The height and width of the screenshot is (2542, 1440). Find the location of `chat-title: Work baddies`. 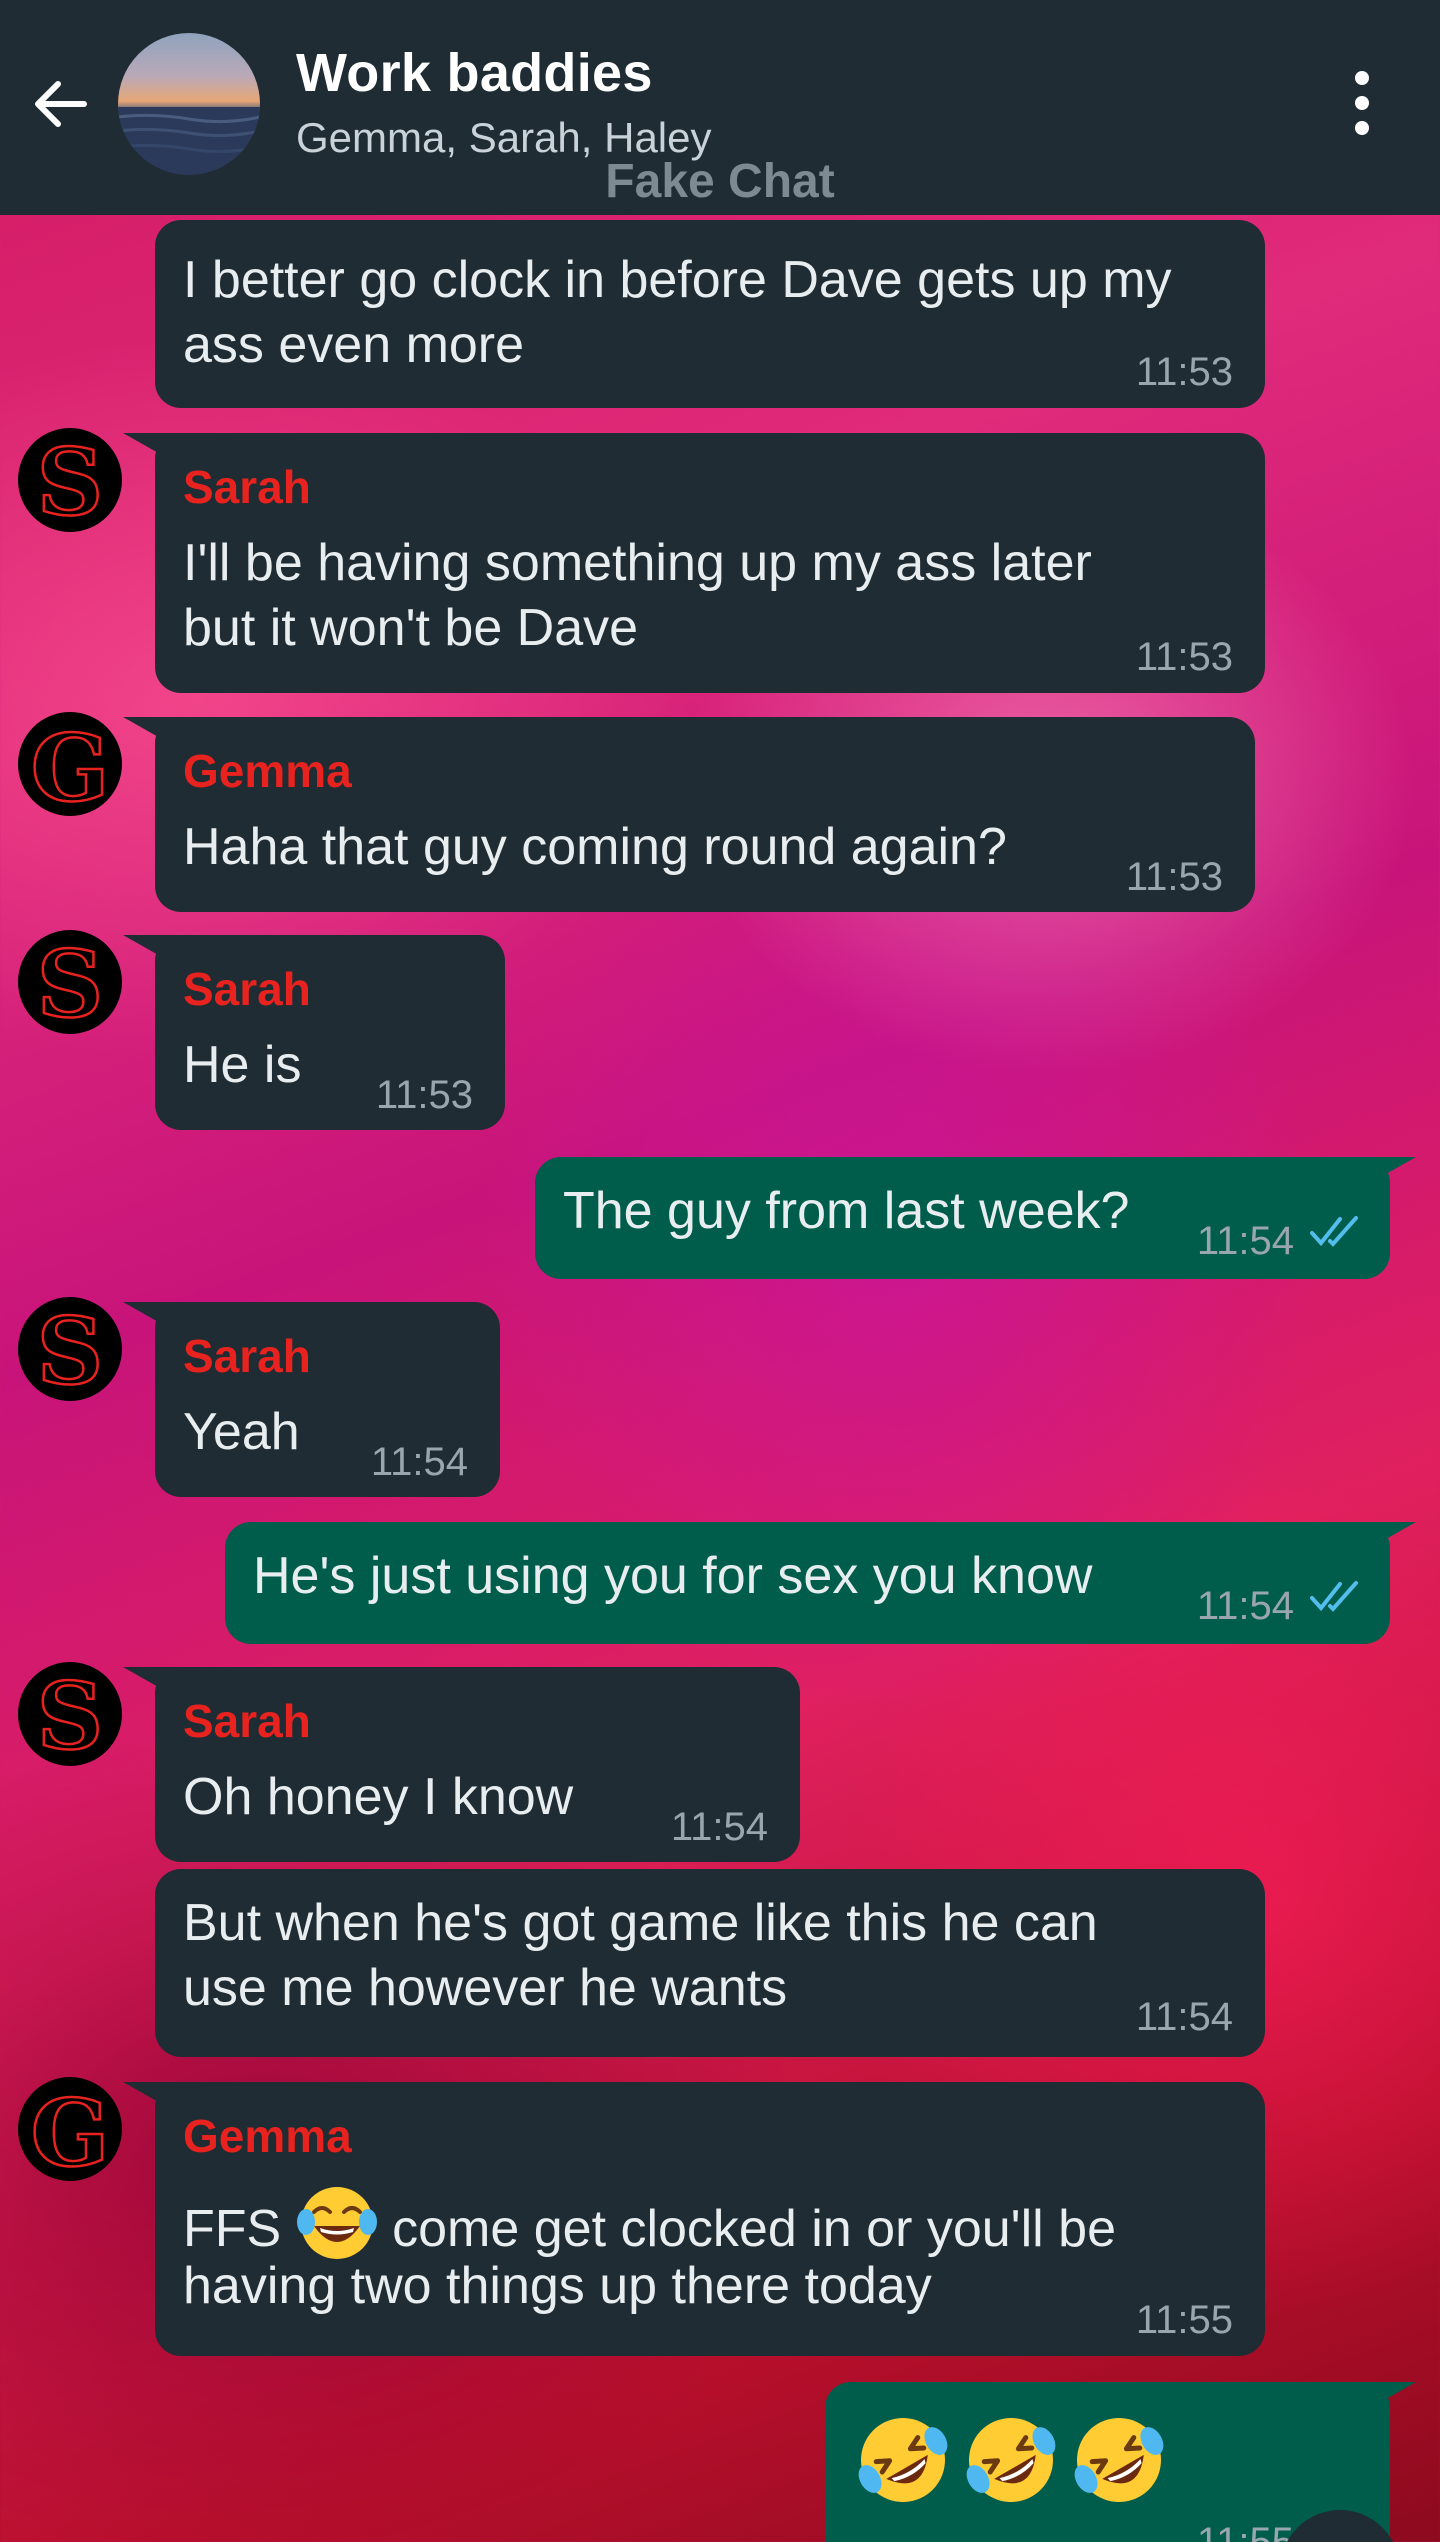

chat-title: Work baddies is located at coordinates (474, 73).